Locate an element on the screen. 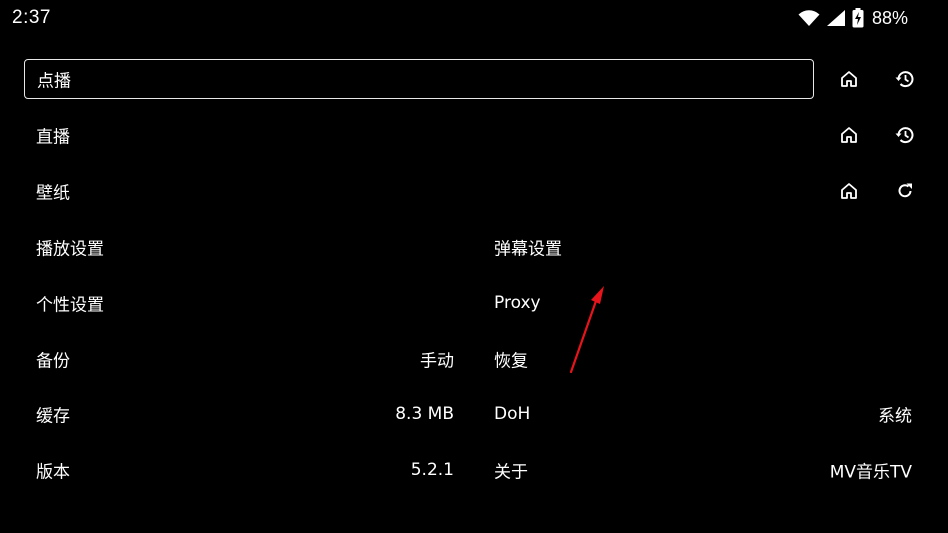 Image resolution: width=948 pixels, height=533 pixels. wallpaper-label: 壁纸 is located at coordinates (53, 193).